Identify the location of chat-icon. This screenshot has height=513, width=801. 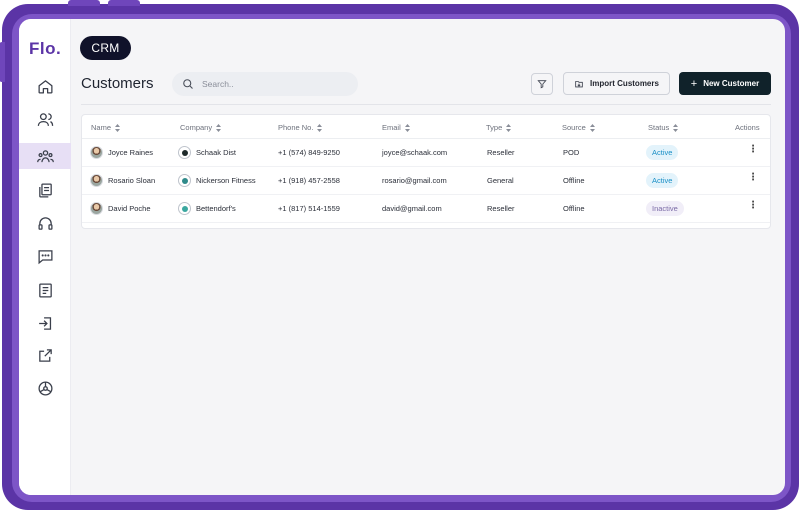
(45, 256).